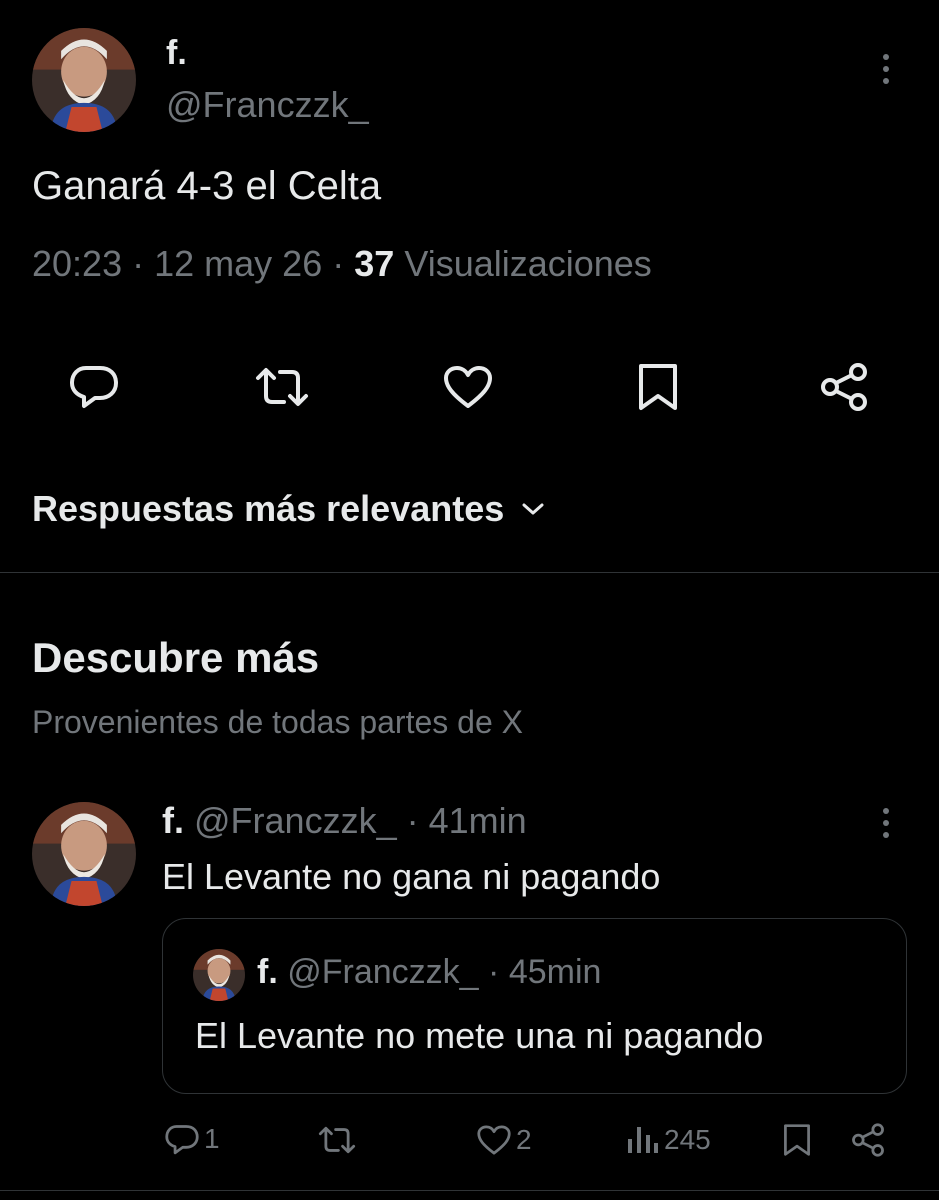  What do you see at coordinates (528, 263) in the screenshot?
I see `views-label: Visualizaciones` at bounding box center [528, 263].